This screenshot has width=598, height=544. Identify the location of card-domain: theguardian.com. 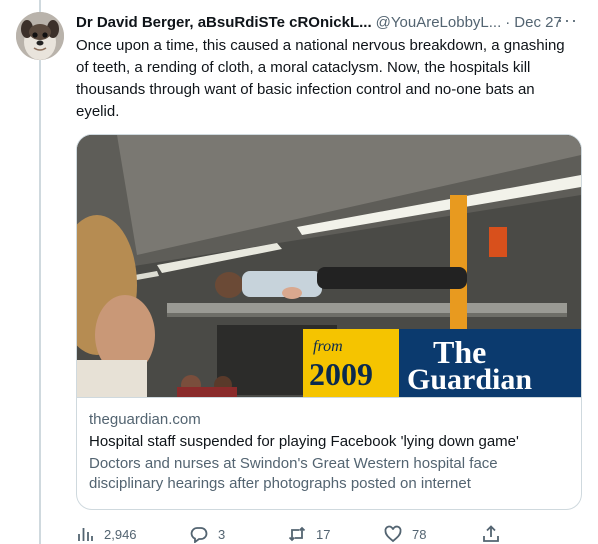
(145, 419).